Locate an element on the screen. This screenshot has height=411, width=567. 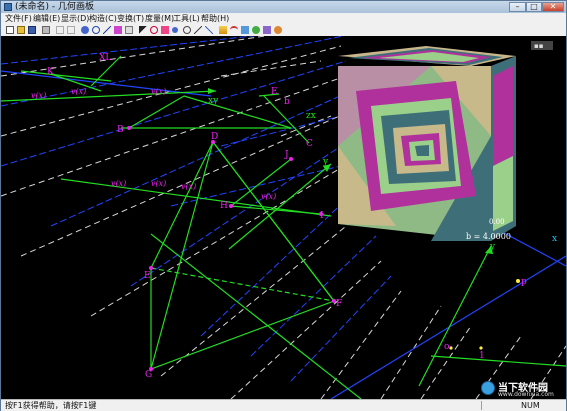
watermark-url: www.downxia.com is located at coordinates (526, 394).